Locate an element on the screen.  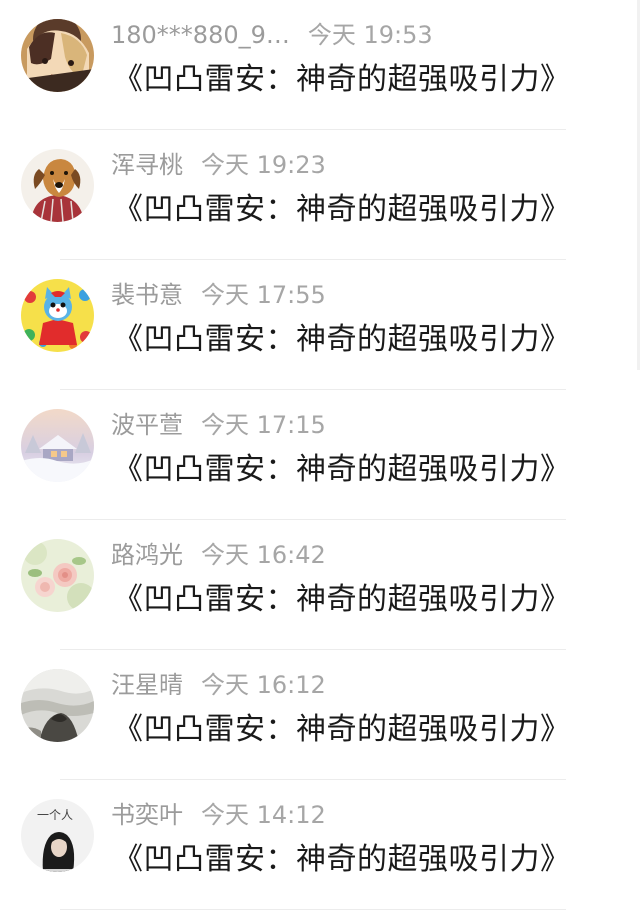
commenter-name: 路鸿光 is located at coordinates (147, 555).